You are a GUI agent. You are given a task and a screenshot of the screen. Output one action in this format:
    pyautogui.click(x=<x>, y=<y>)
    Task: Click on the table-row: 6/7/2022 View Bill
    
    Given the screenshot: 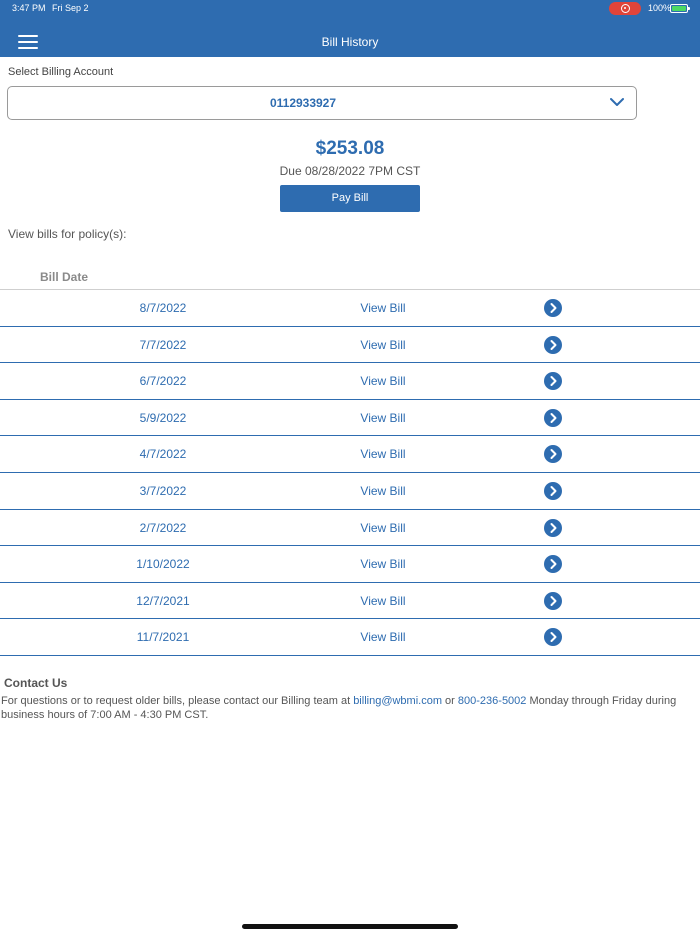 What is the action you would take?
    pyautogui.click(x=350, y=381)
    